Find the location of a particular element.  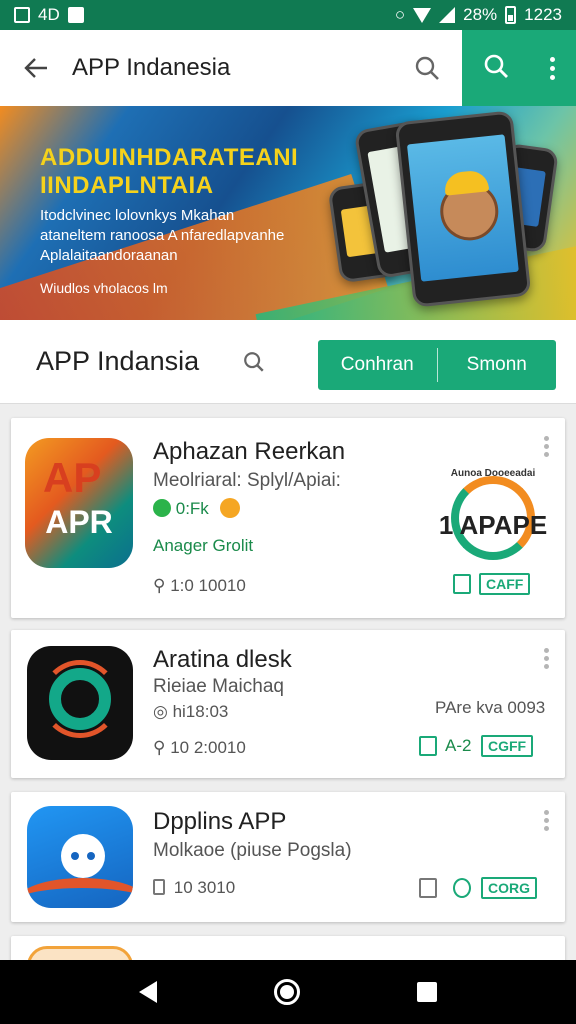

banner-sub-3: Aplalaitaandoraanan is located at coordinates (109, 255).